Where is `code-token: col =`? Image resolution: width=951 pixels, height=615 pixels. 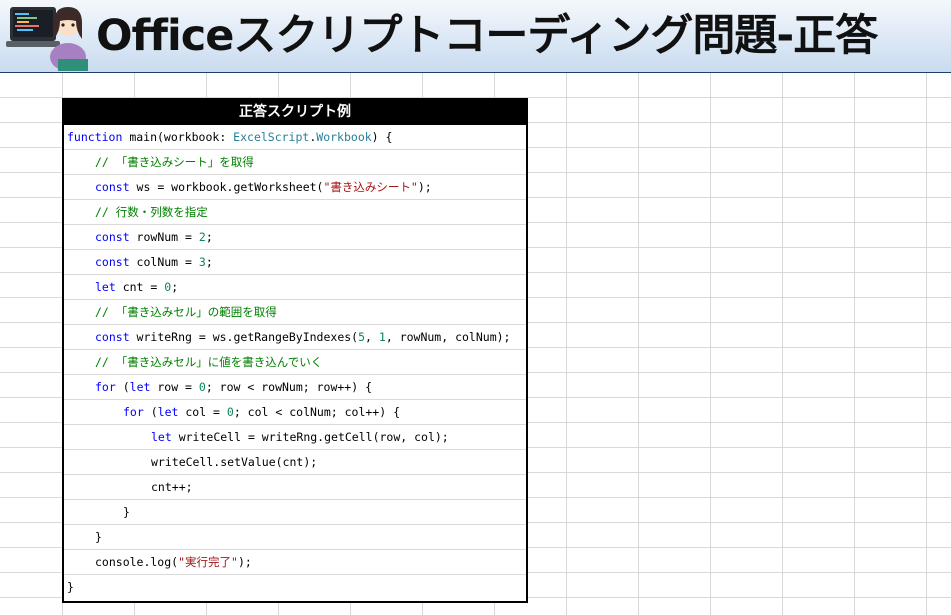
code-token: col = is located at coordinates (202, 412).